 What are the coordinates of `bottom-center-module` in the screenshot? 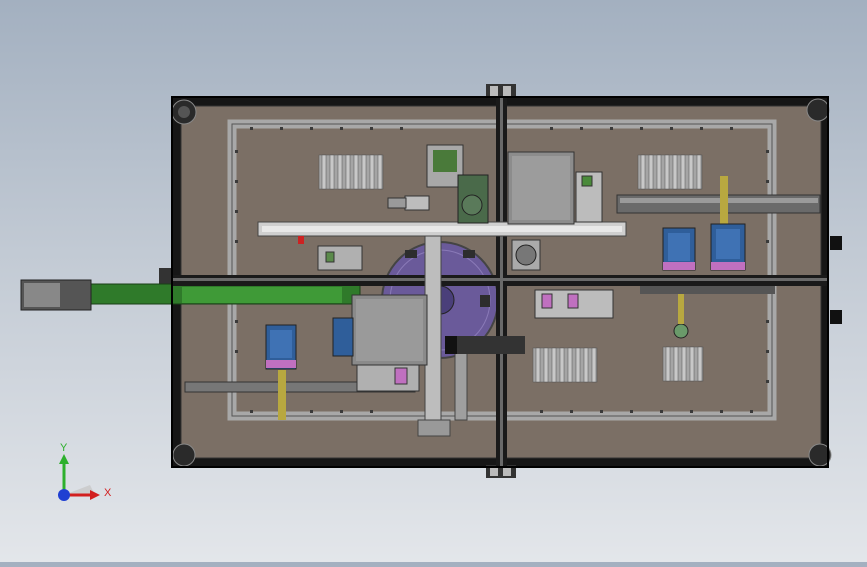 It's located at (388, 378).